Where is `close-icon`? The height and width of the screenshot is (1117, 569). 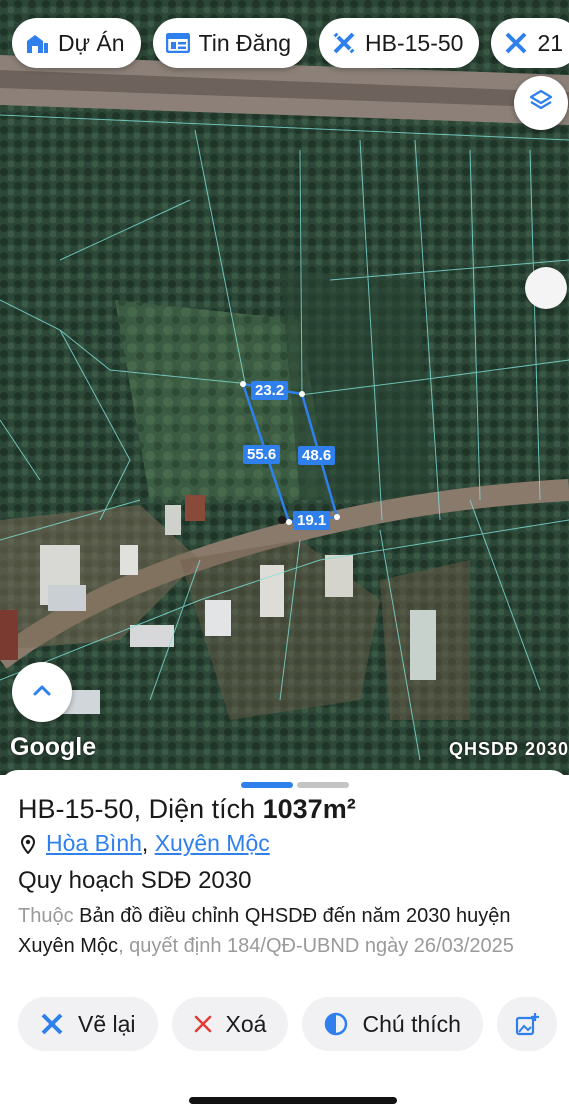
close-icon is located at coordinates (203, 1024).